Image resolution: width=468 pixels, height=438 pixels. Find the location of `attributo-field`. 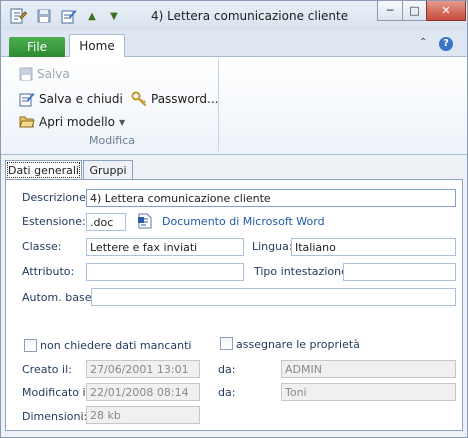

attributo-field is located at coordinates (165, 272).